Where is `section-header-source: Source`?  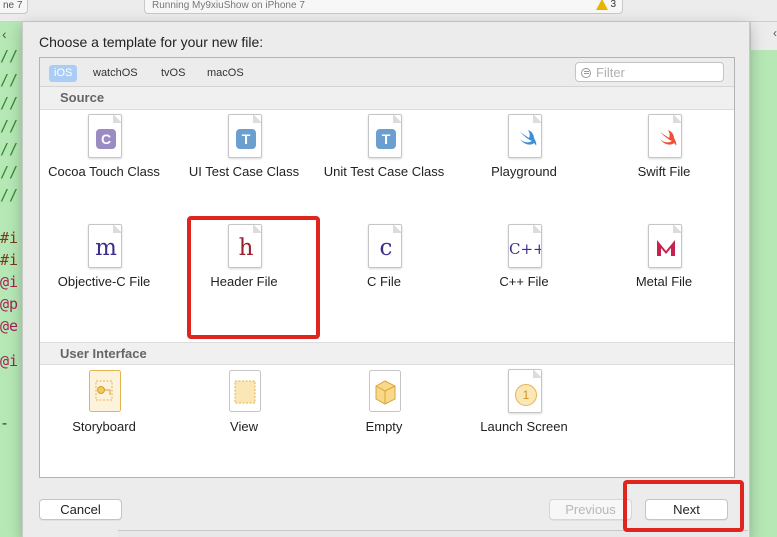
section-header-source: Source is located at coordinates (387, 98).